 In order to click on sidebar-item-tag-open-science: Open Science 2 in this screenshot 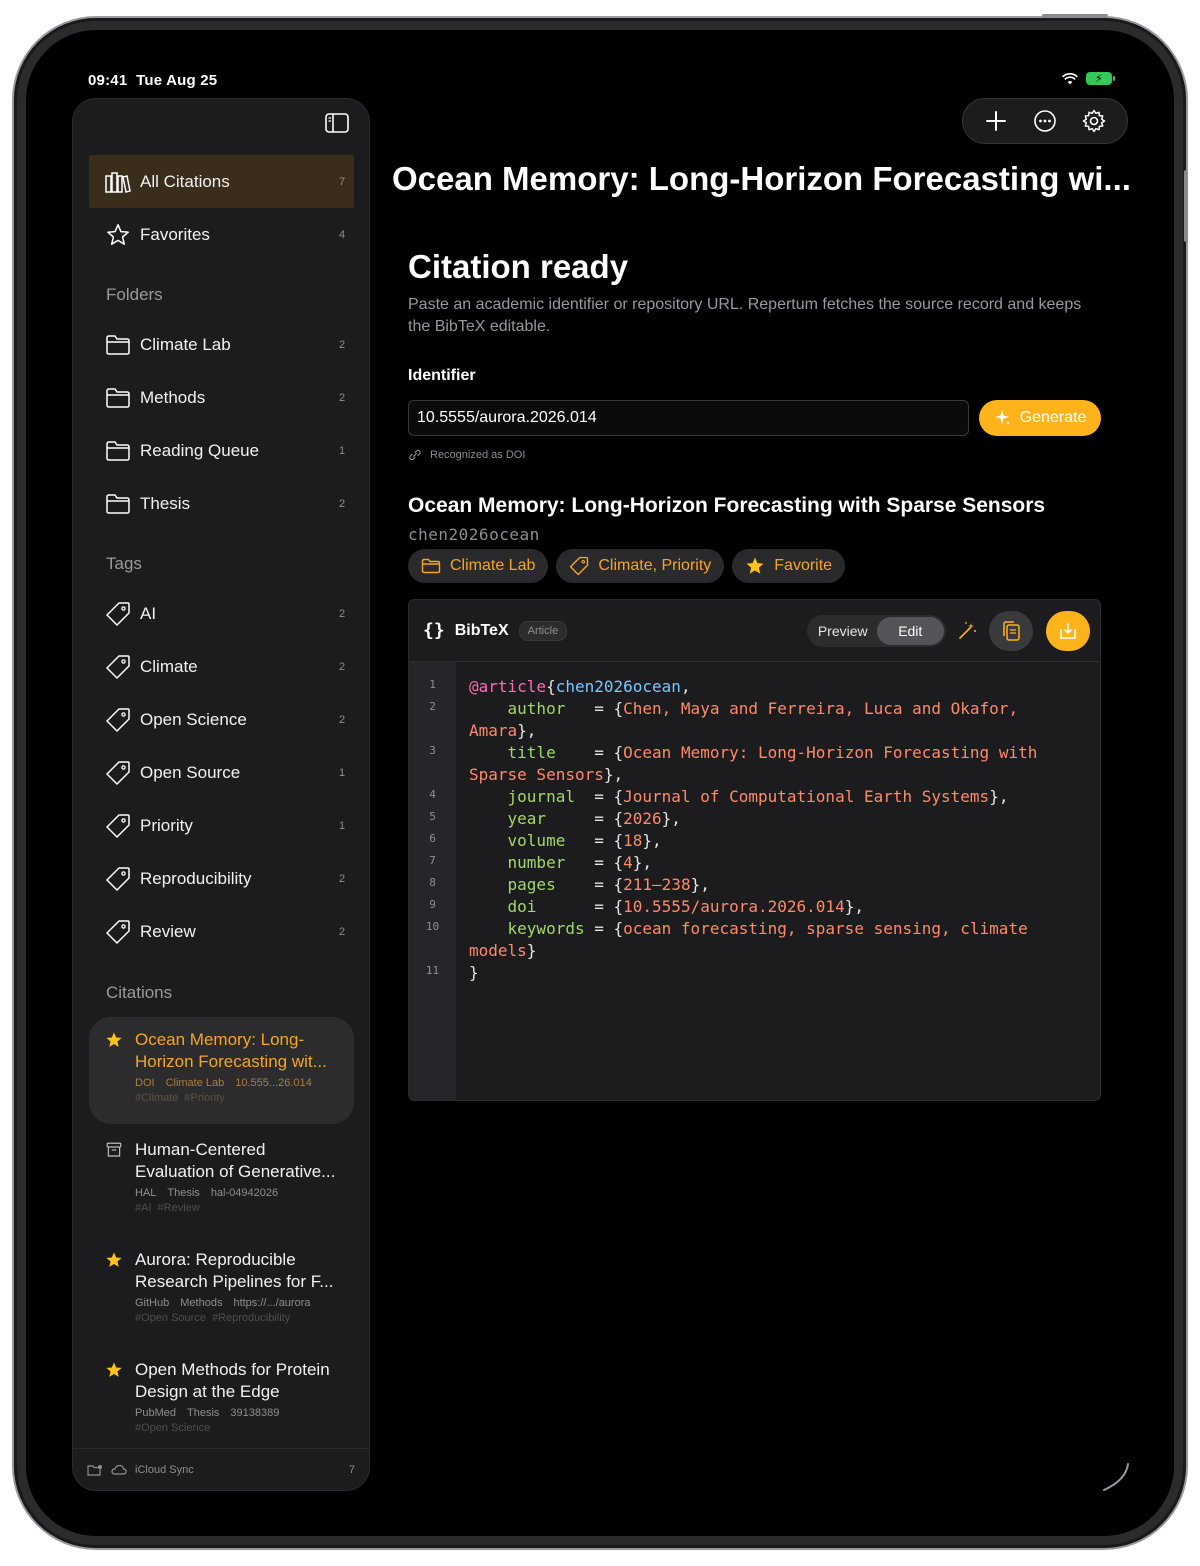, I will do `click(221, 719)`.